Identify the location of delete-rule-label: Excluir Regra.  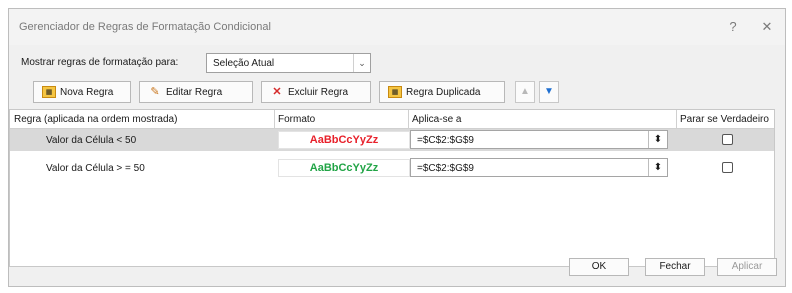
(318, 92).